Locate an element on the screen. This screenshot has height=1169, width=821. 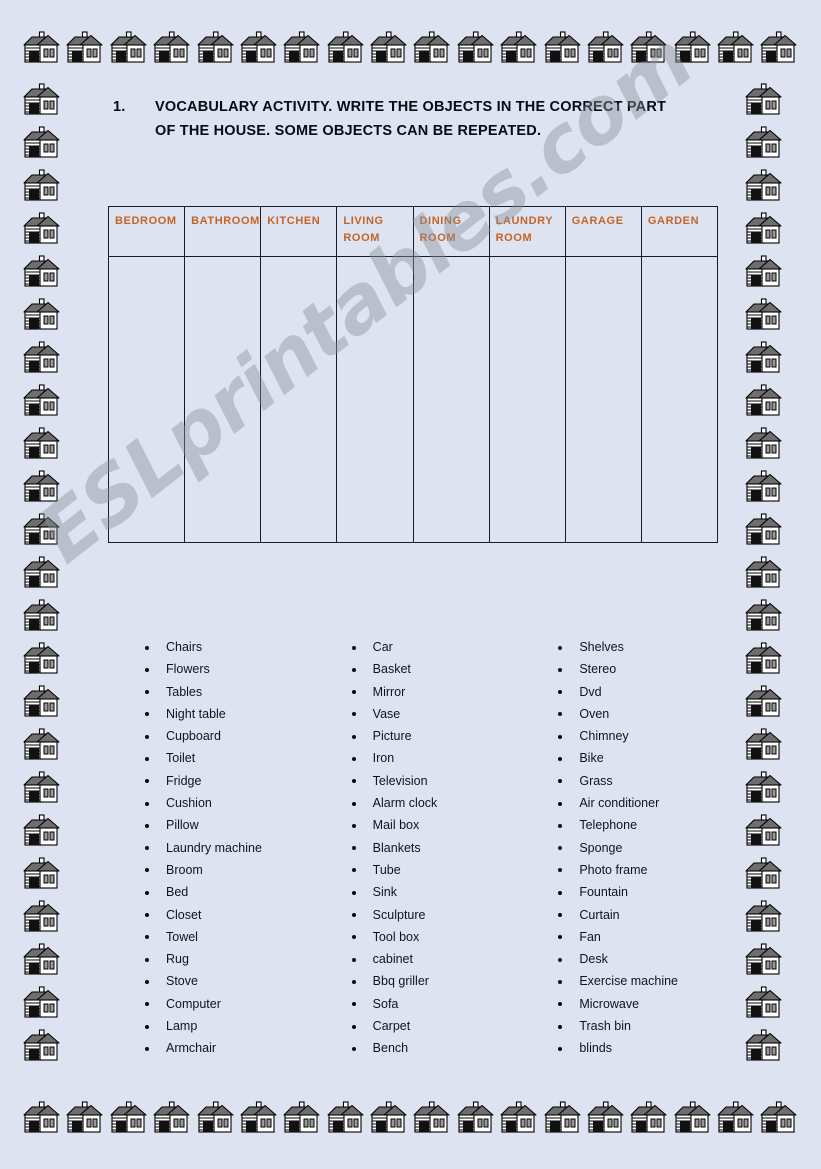
word-item: Laundry machine is located at coordinates (243, 848).